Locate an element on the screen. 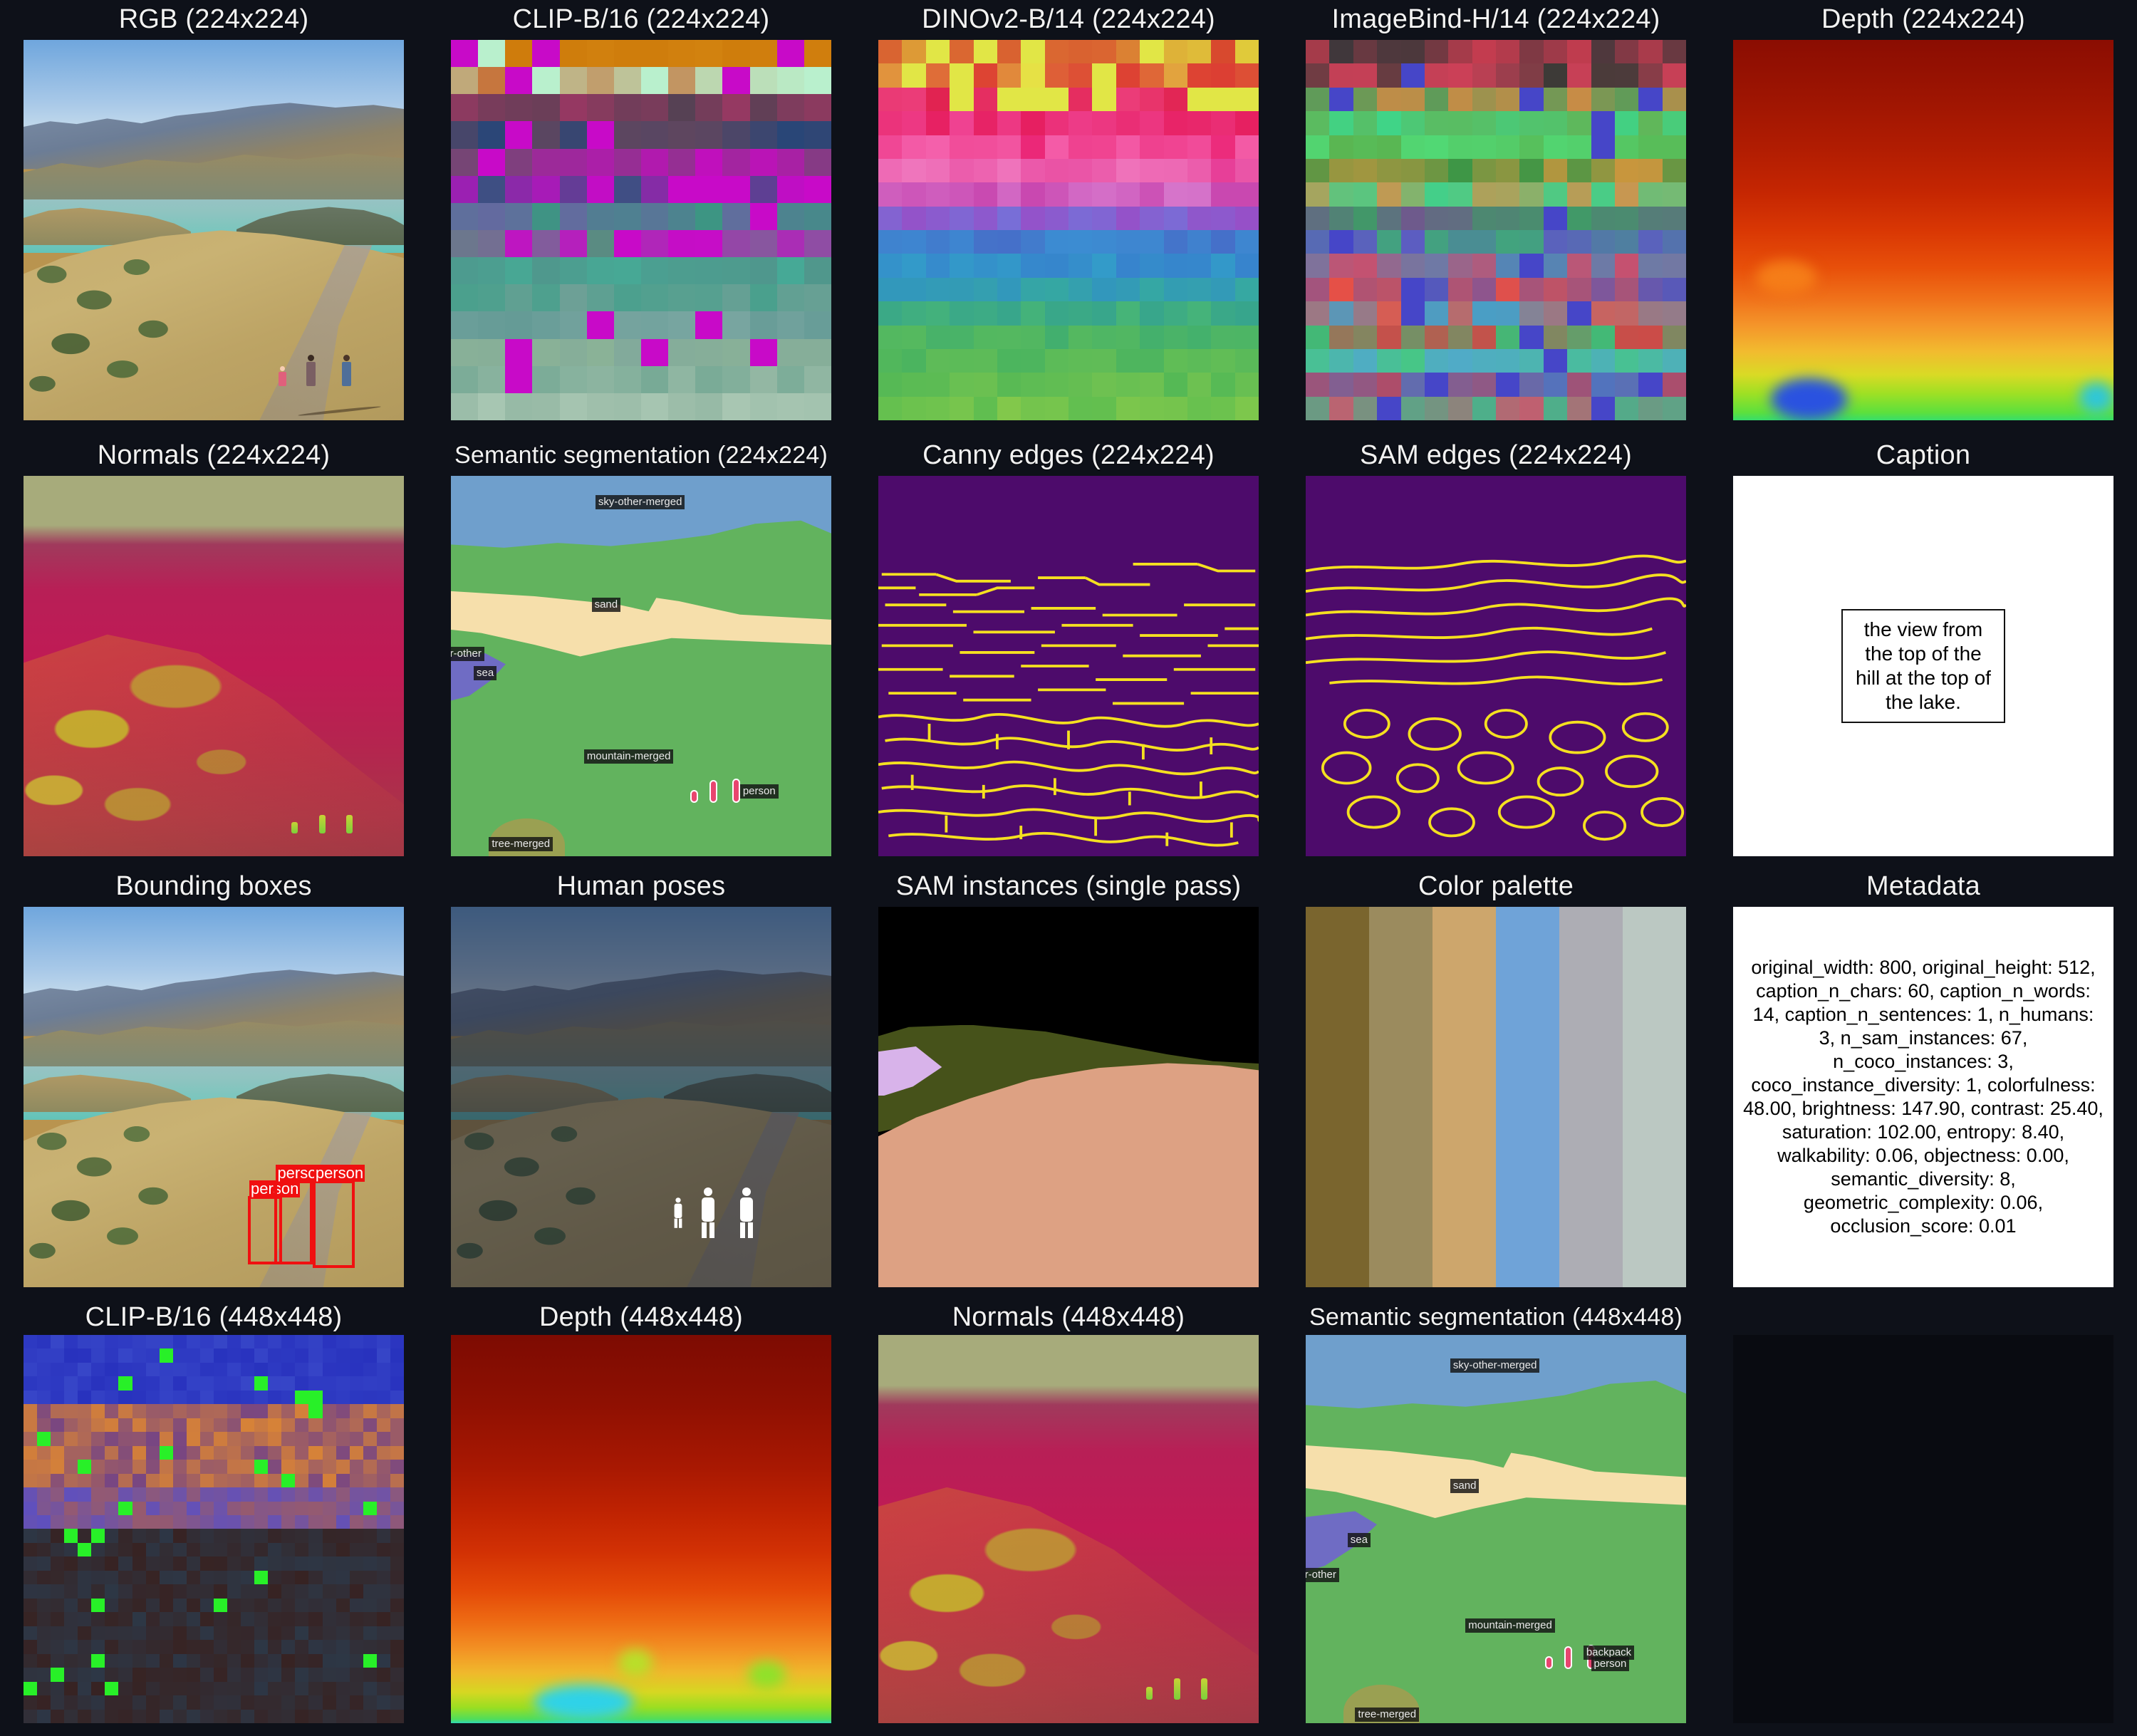 The width and height of the screenshot is (2137, 1736). segmentation-label: person is located at coordinates (759, 791).